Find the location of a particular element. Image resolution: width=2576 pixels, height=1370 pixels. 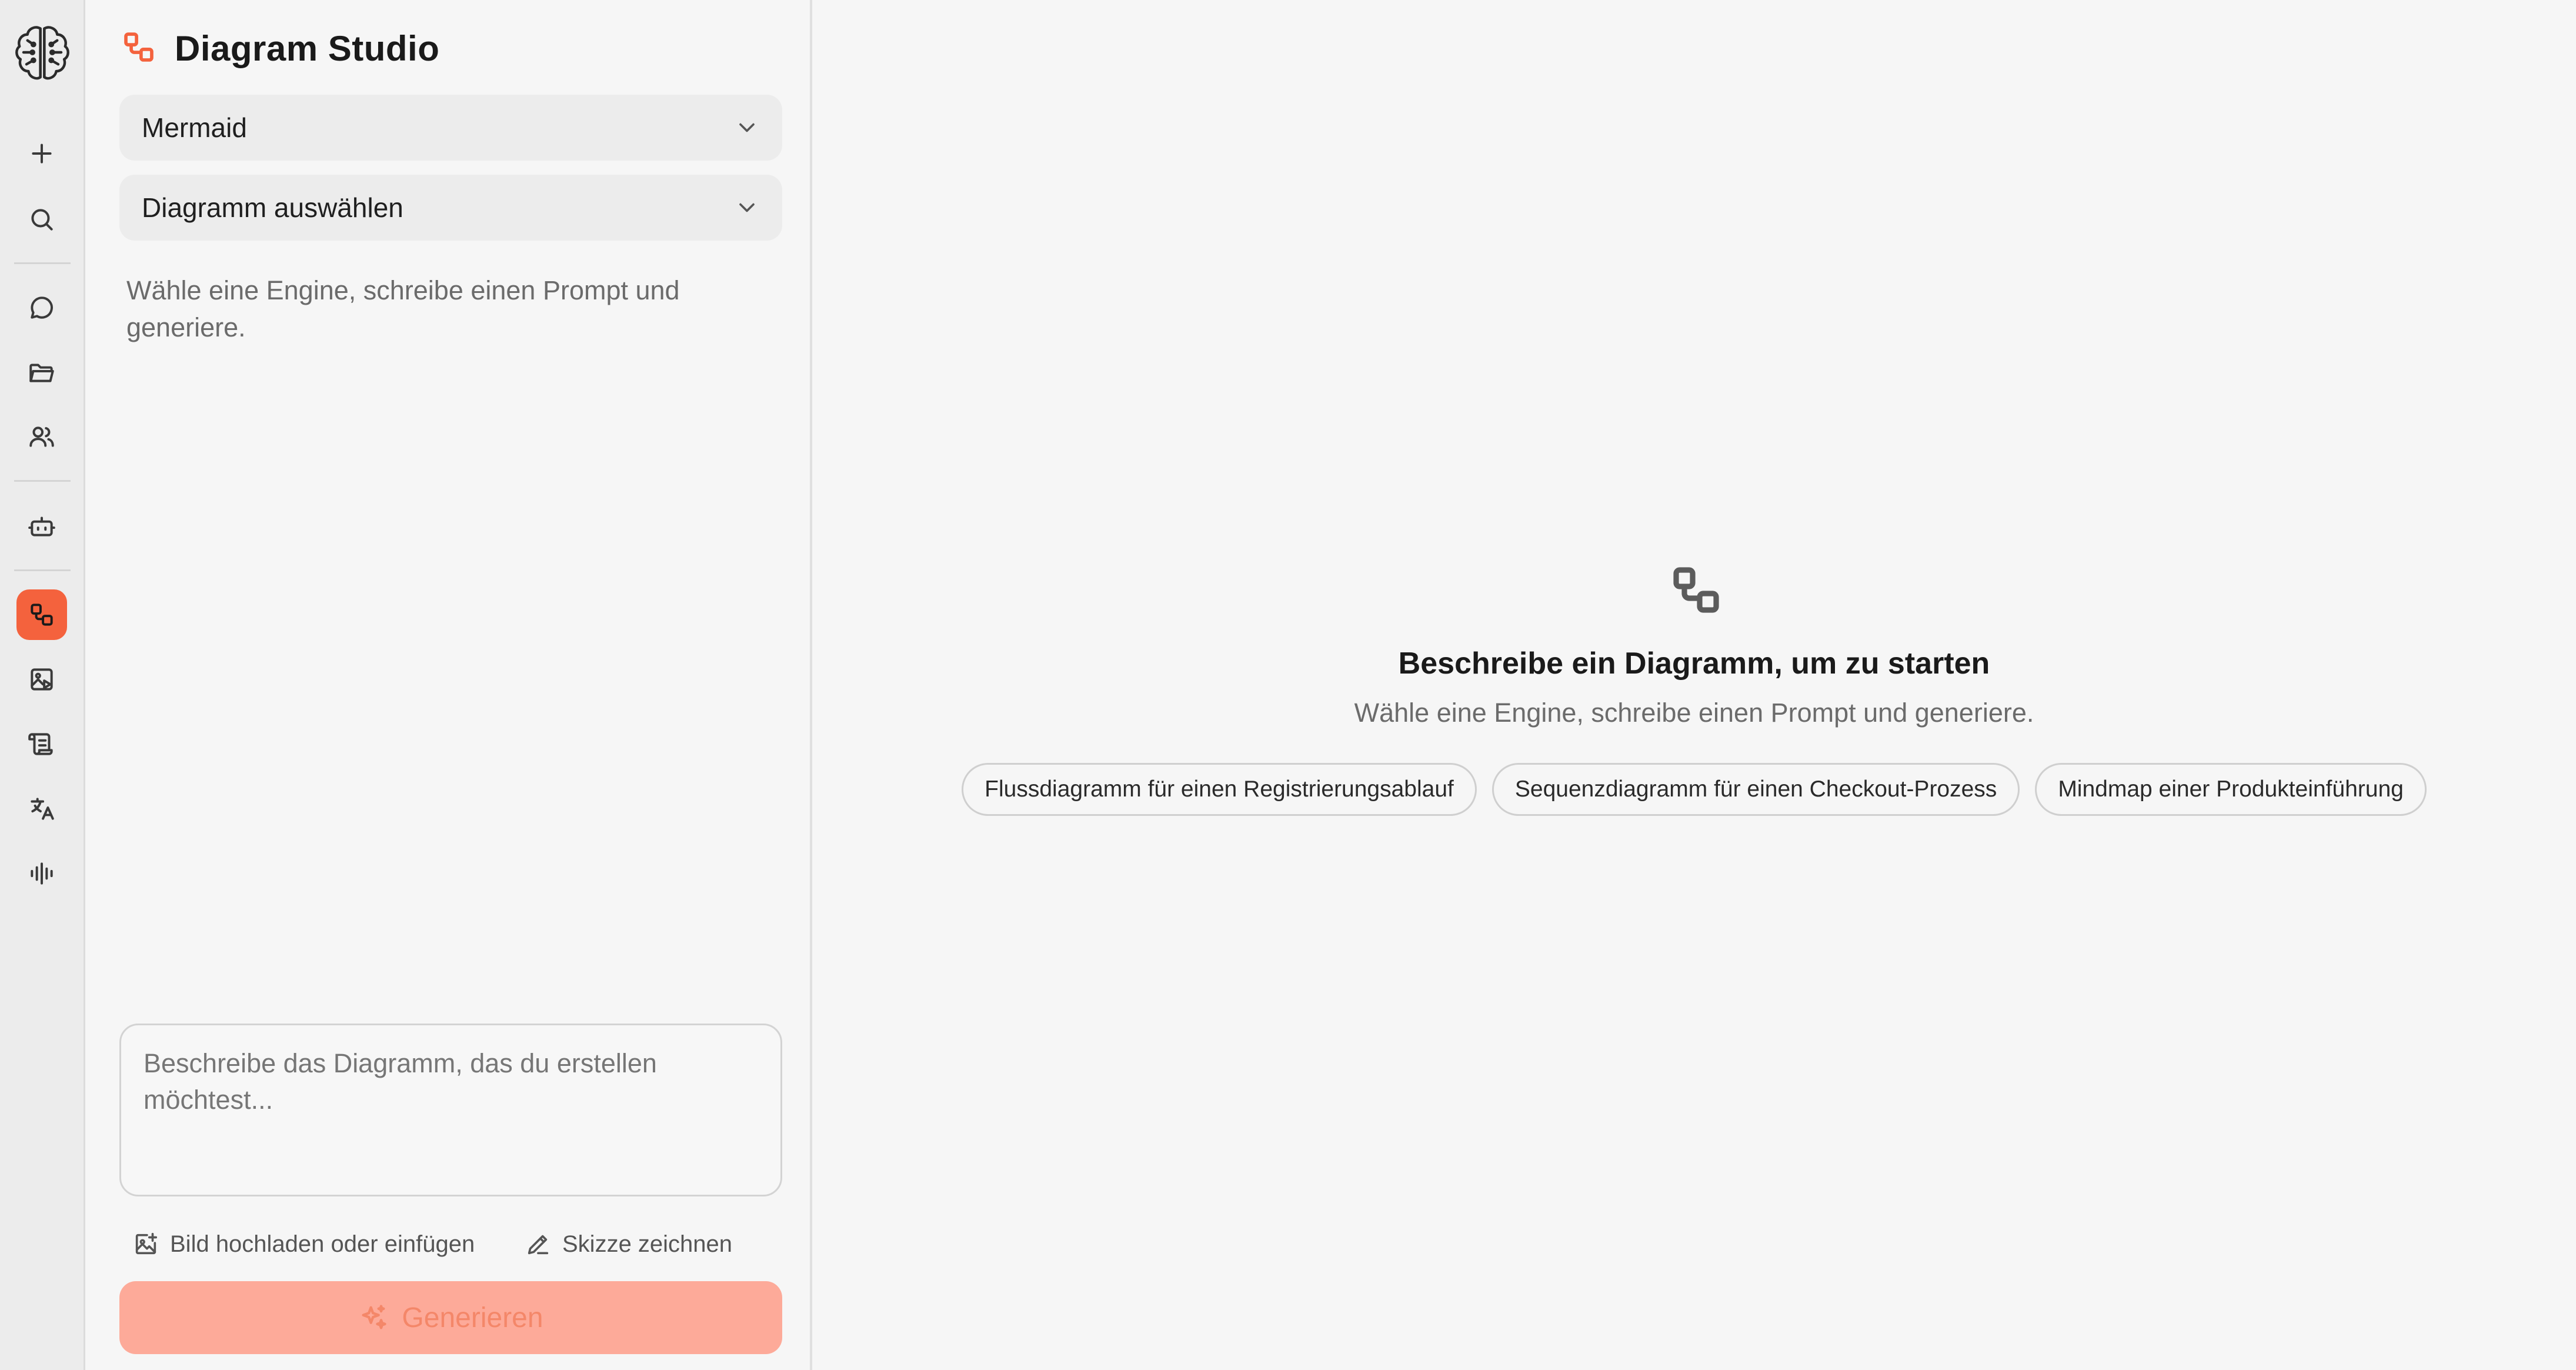

sparkles-icon is located at coordinates (374, 1317).